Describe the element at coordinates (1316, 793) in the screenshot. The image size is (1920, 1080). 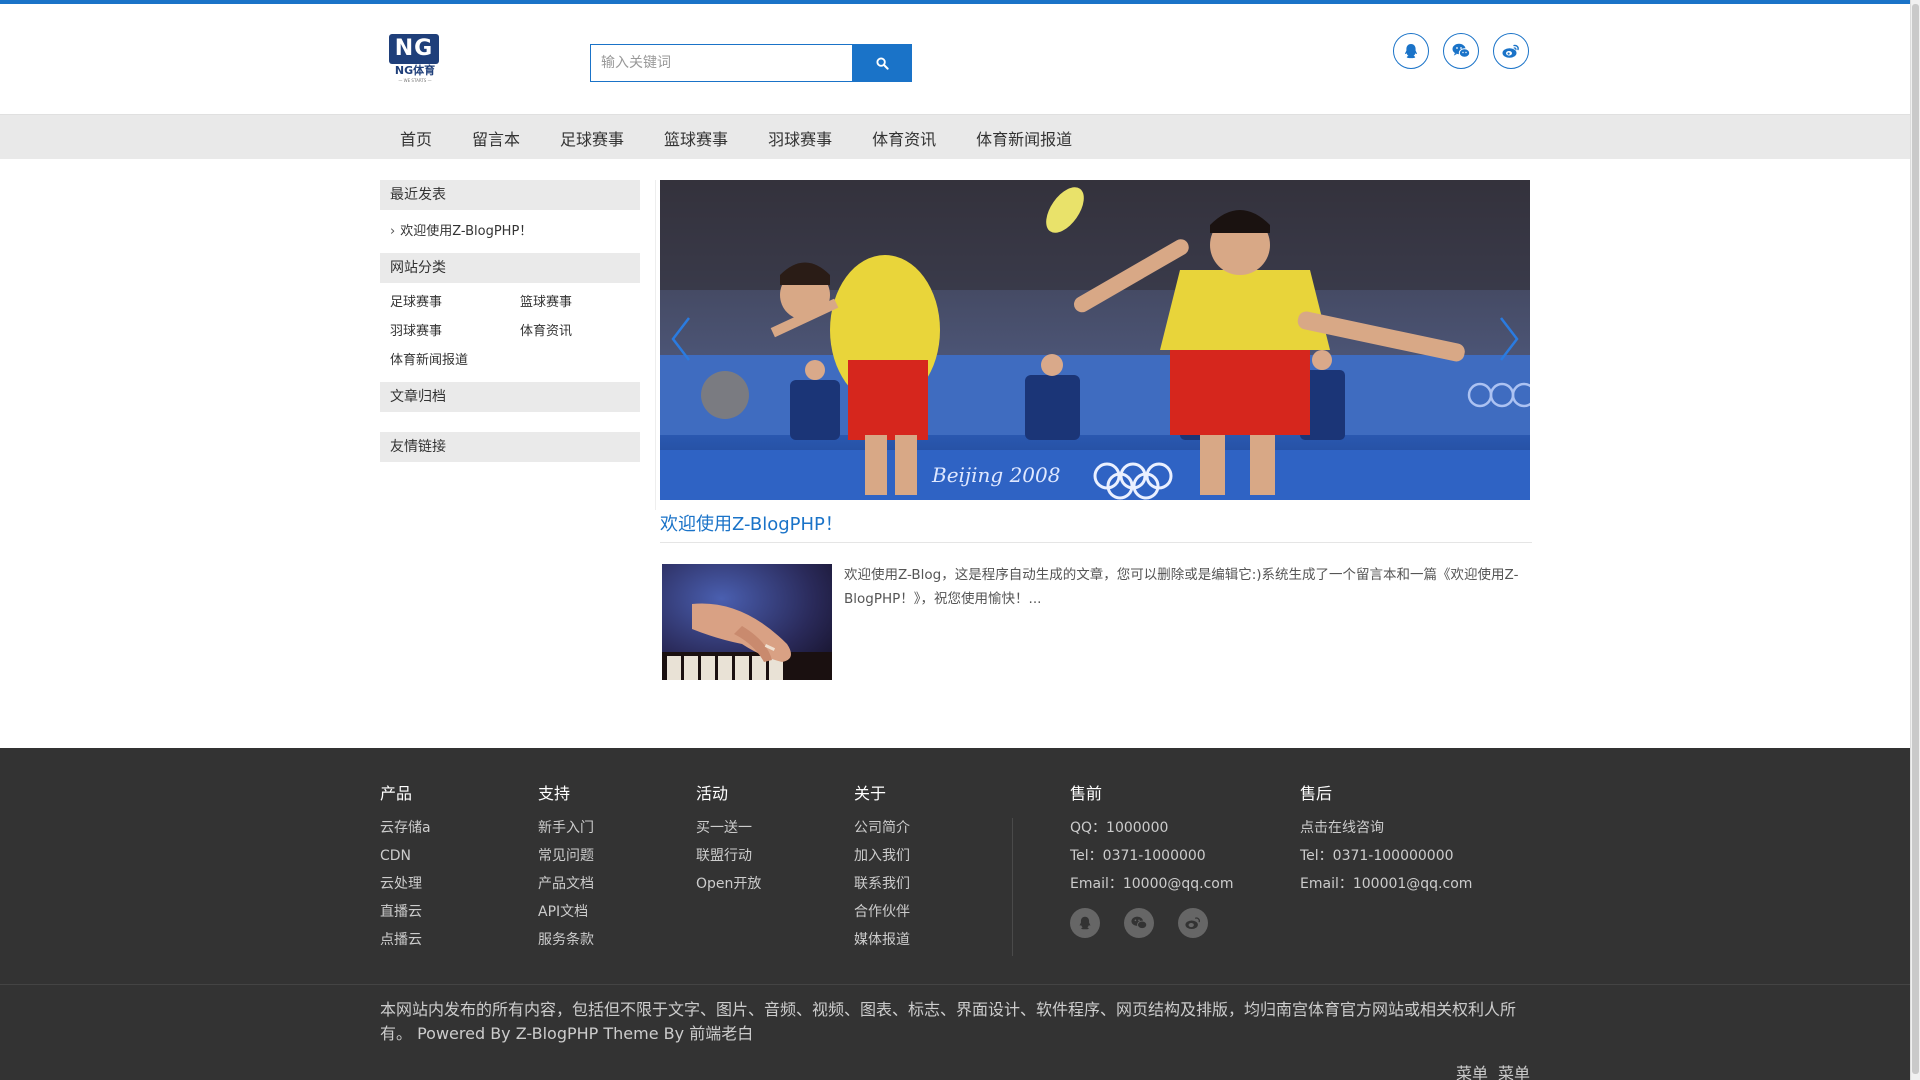
I see `footer-col-title: 售后` at that location.